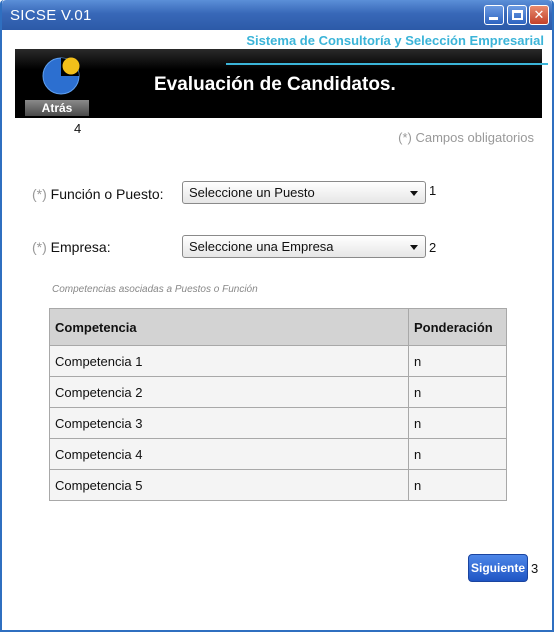 Image resolution: width=554 pixels, height=638 pixels. I want to click on column-header-ponderacion: Ponderación, so click(457, 327).